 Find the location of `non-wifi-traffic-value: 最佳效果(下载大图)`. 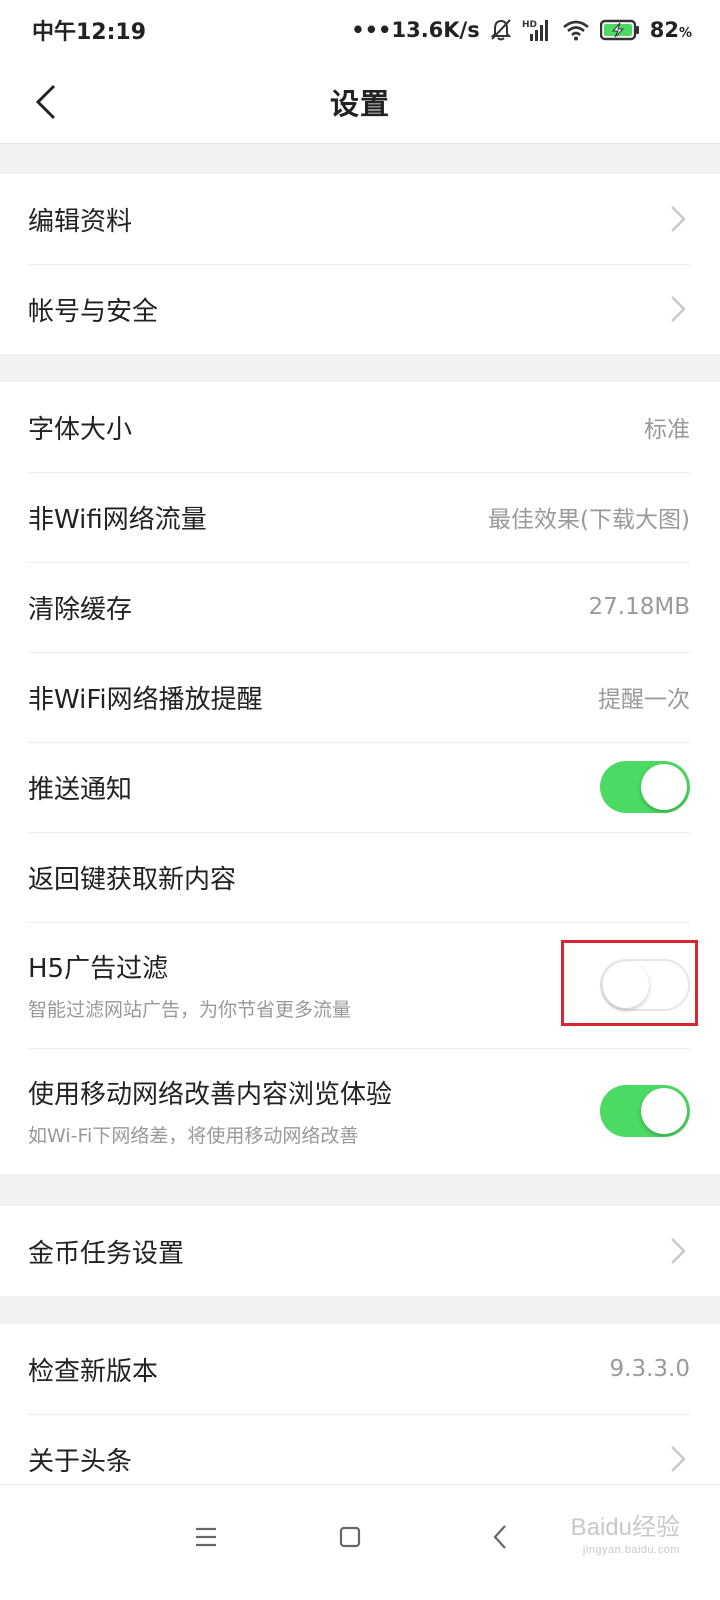

non-wifi-traffic-value: 最佳效果(下载大图) is located at coordinates (589, 520).